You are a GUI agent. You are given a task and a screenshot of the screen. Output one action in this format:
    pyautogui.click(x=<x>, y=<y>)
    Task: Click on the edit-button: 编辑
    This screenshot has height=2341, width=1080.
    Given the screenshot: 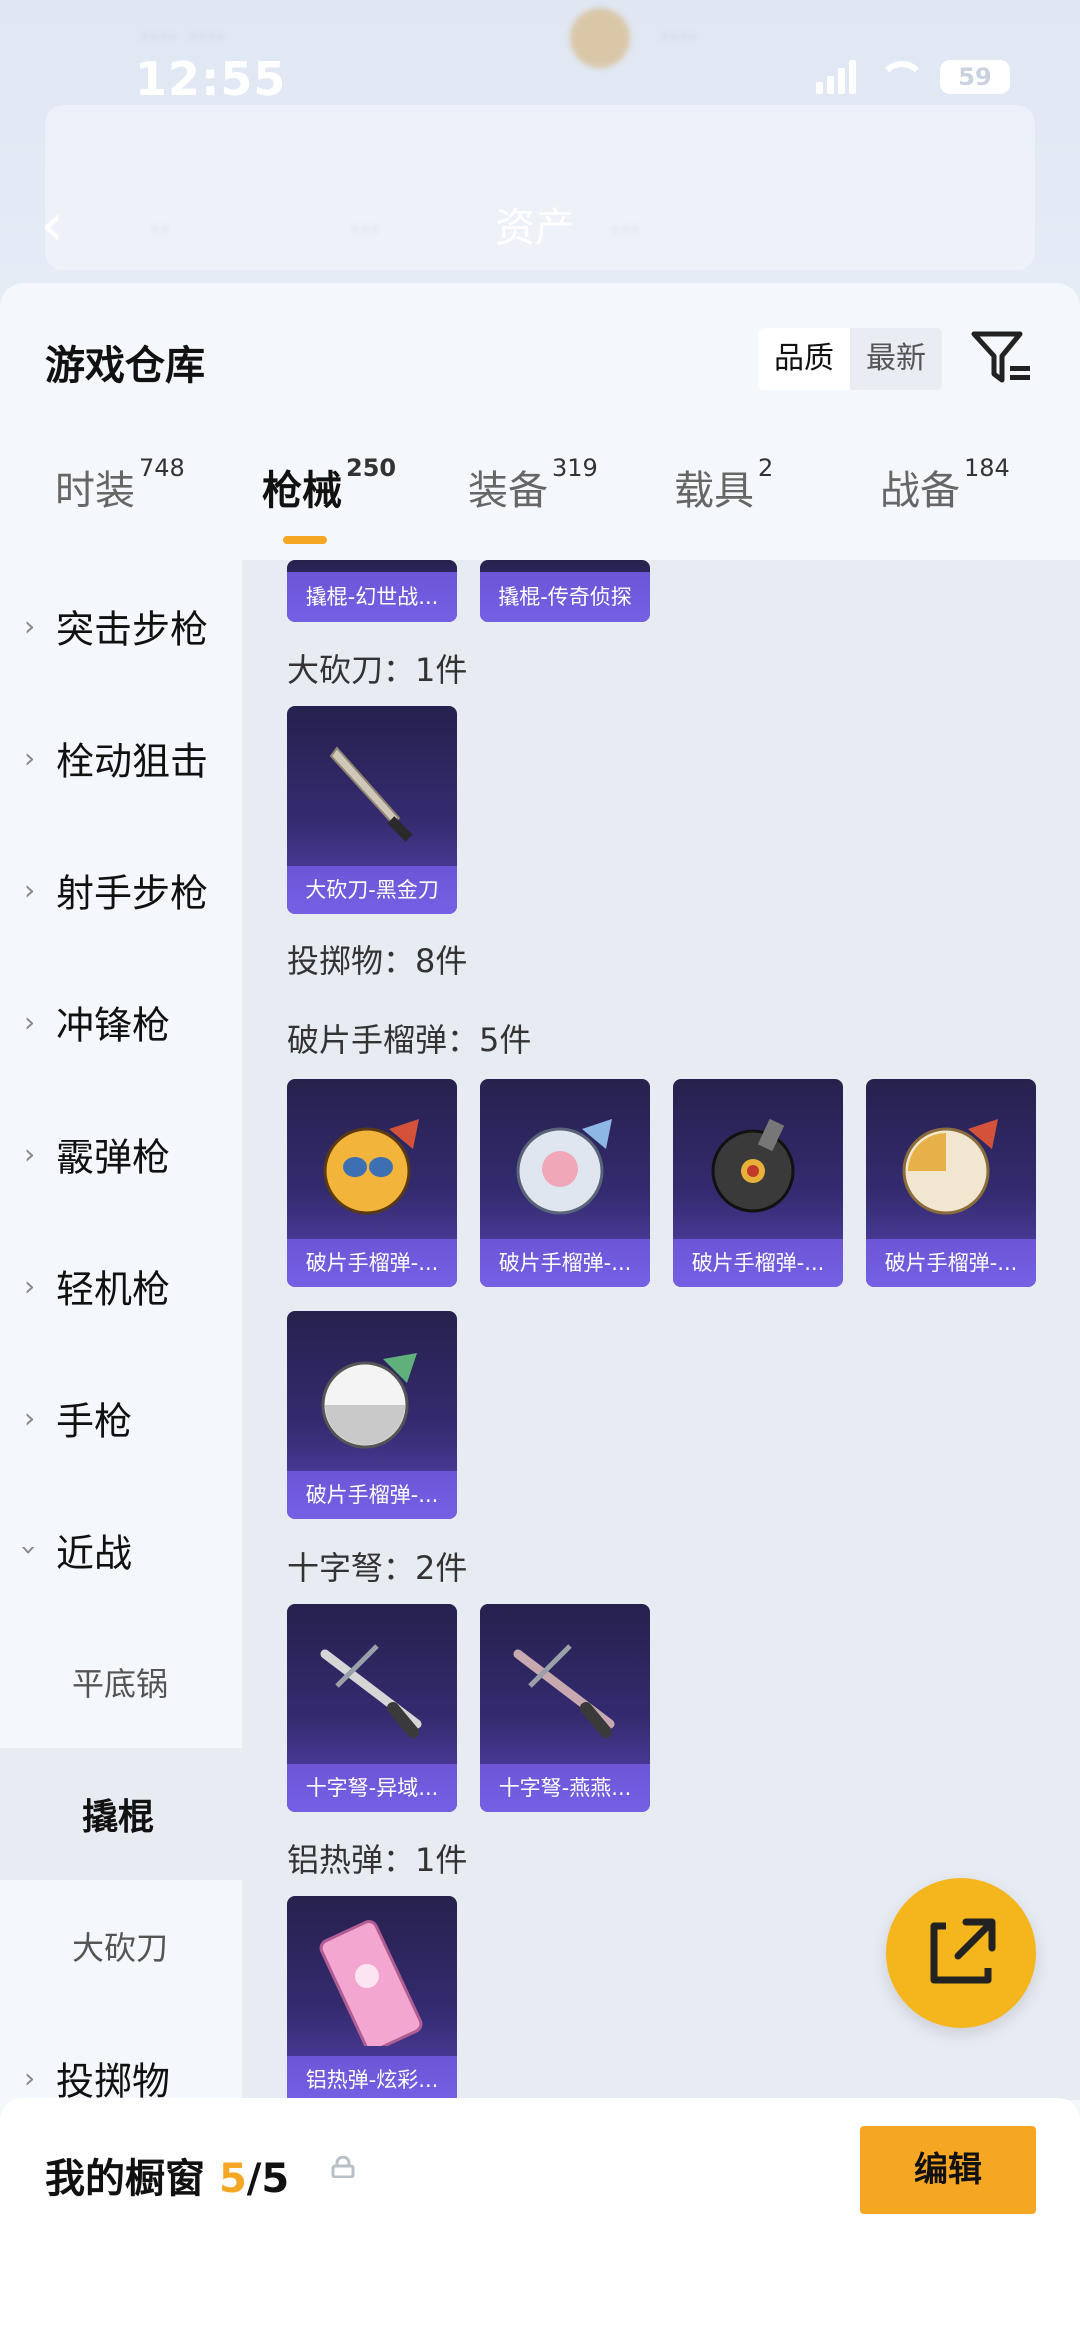 What is the action you would take?
    pyautogui.click(x=948, y=2170)
    